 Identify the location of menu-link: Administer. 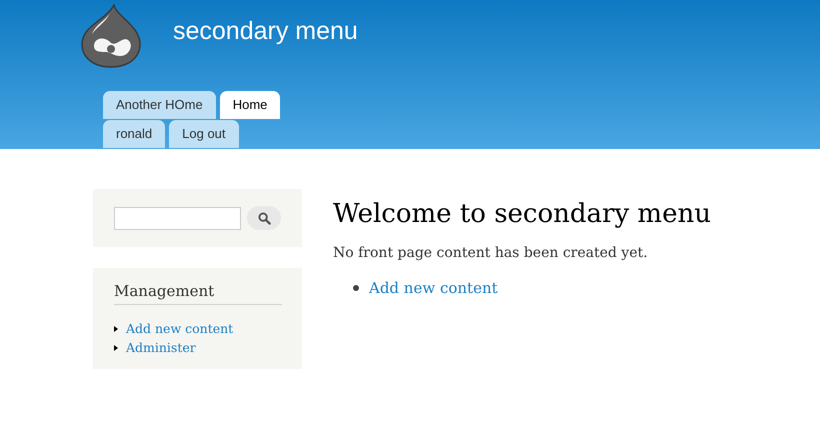
(161, 347).